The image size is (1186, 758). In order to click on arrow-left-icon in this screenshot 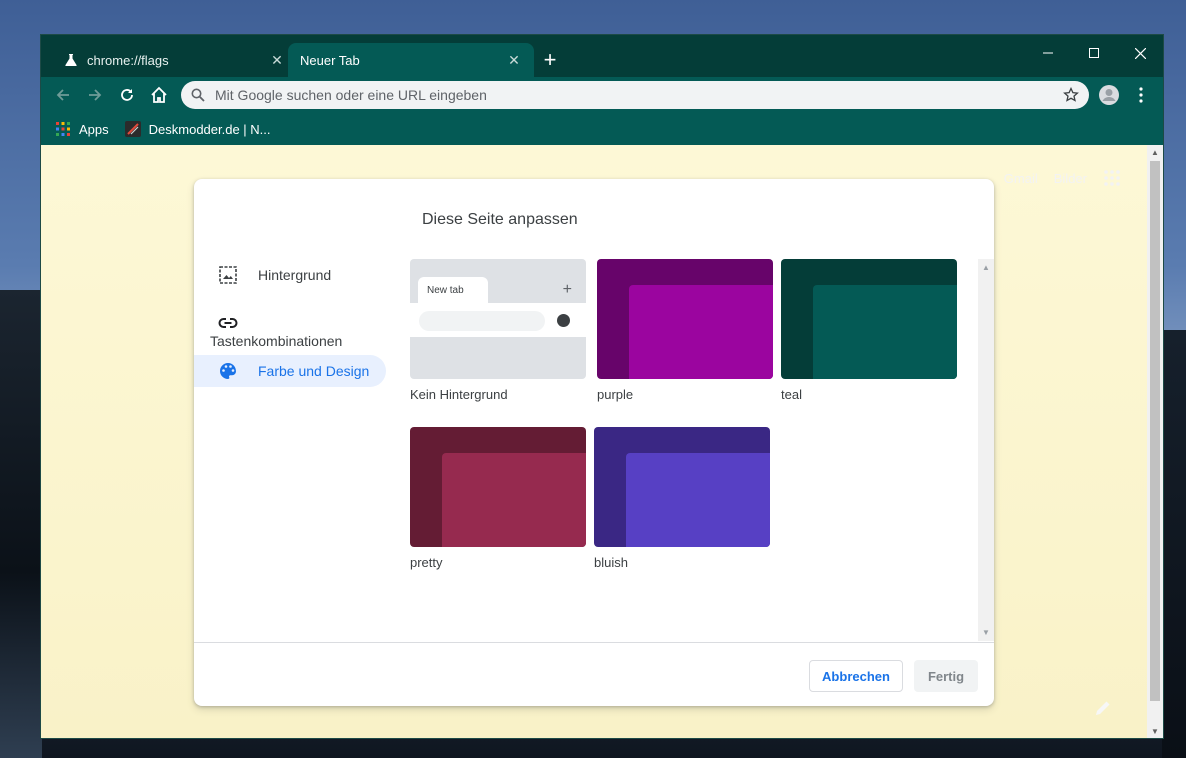, I will do `click(62, 95)`.